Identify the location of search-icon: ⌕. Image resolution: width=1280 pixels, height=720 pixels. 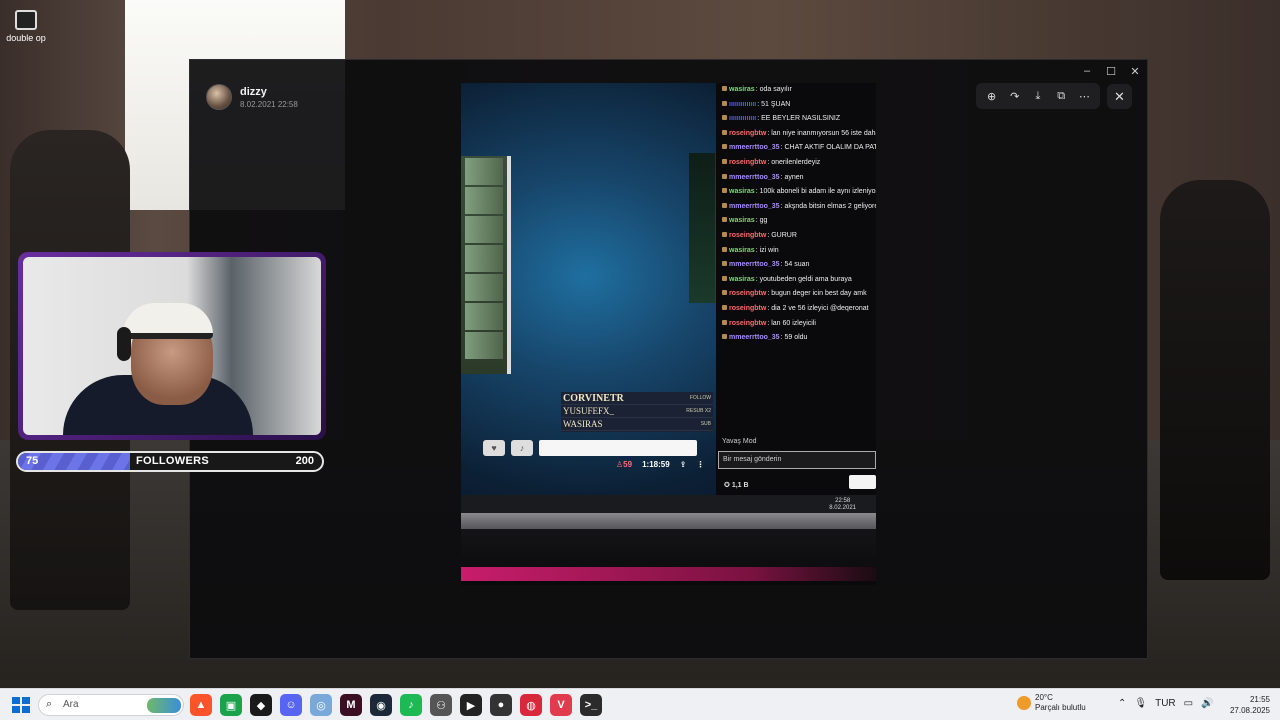
(49, 704).